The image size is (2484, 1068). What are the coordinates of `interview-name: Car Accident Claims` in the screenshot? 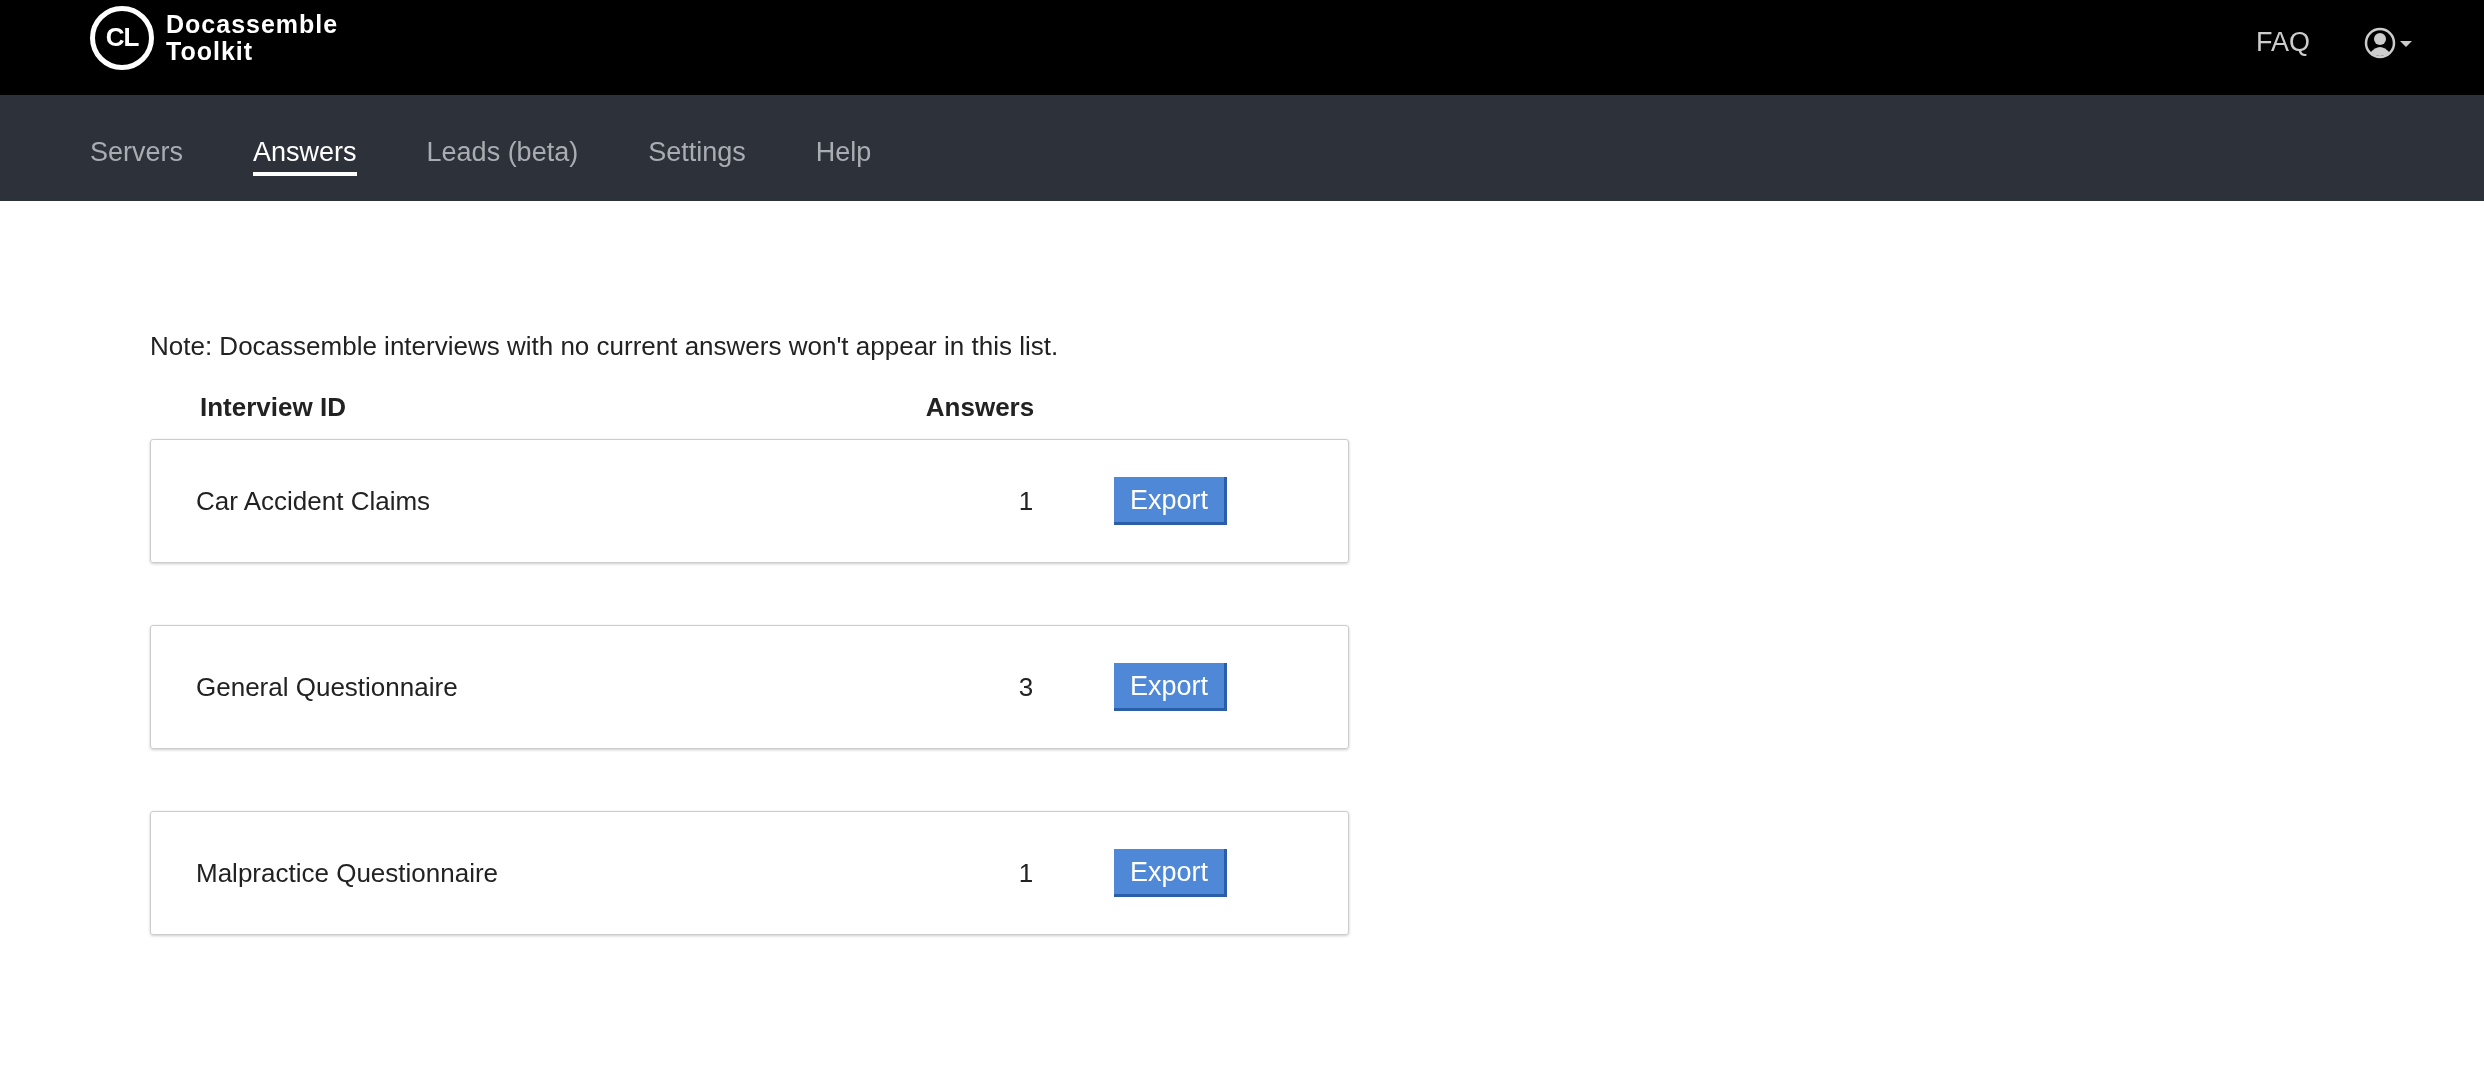 It's located at (314, 501).